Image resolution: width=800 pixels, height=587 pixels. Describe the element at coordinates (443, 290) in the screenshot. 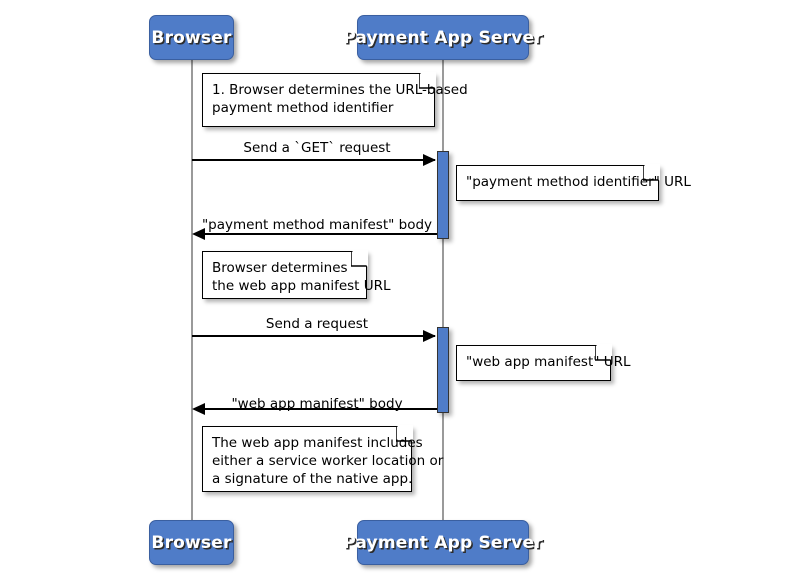

I see `lifeline-payment-app-server` at that location.